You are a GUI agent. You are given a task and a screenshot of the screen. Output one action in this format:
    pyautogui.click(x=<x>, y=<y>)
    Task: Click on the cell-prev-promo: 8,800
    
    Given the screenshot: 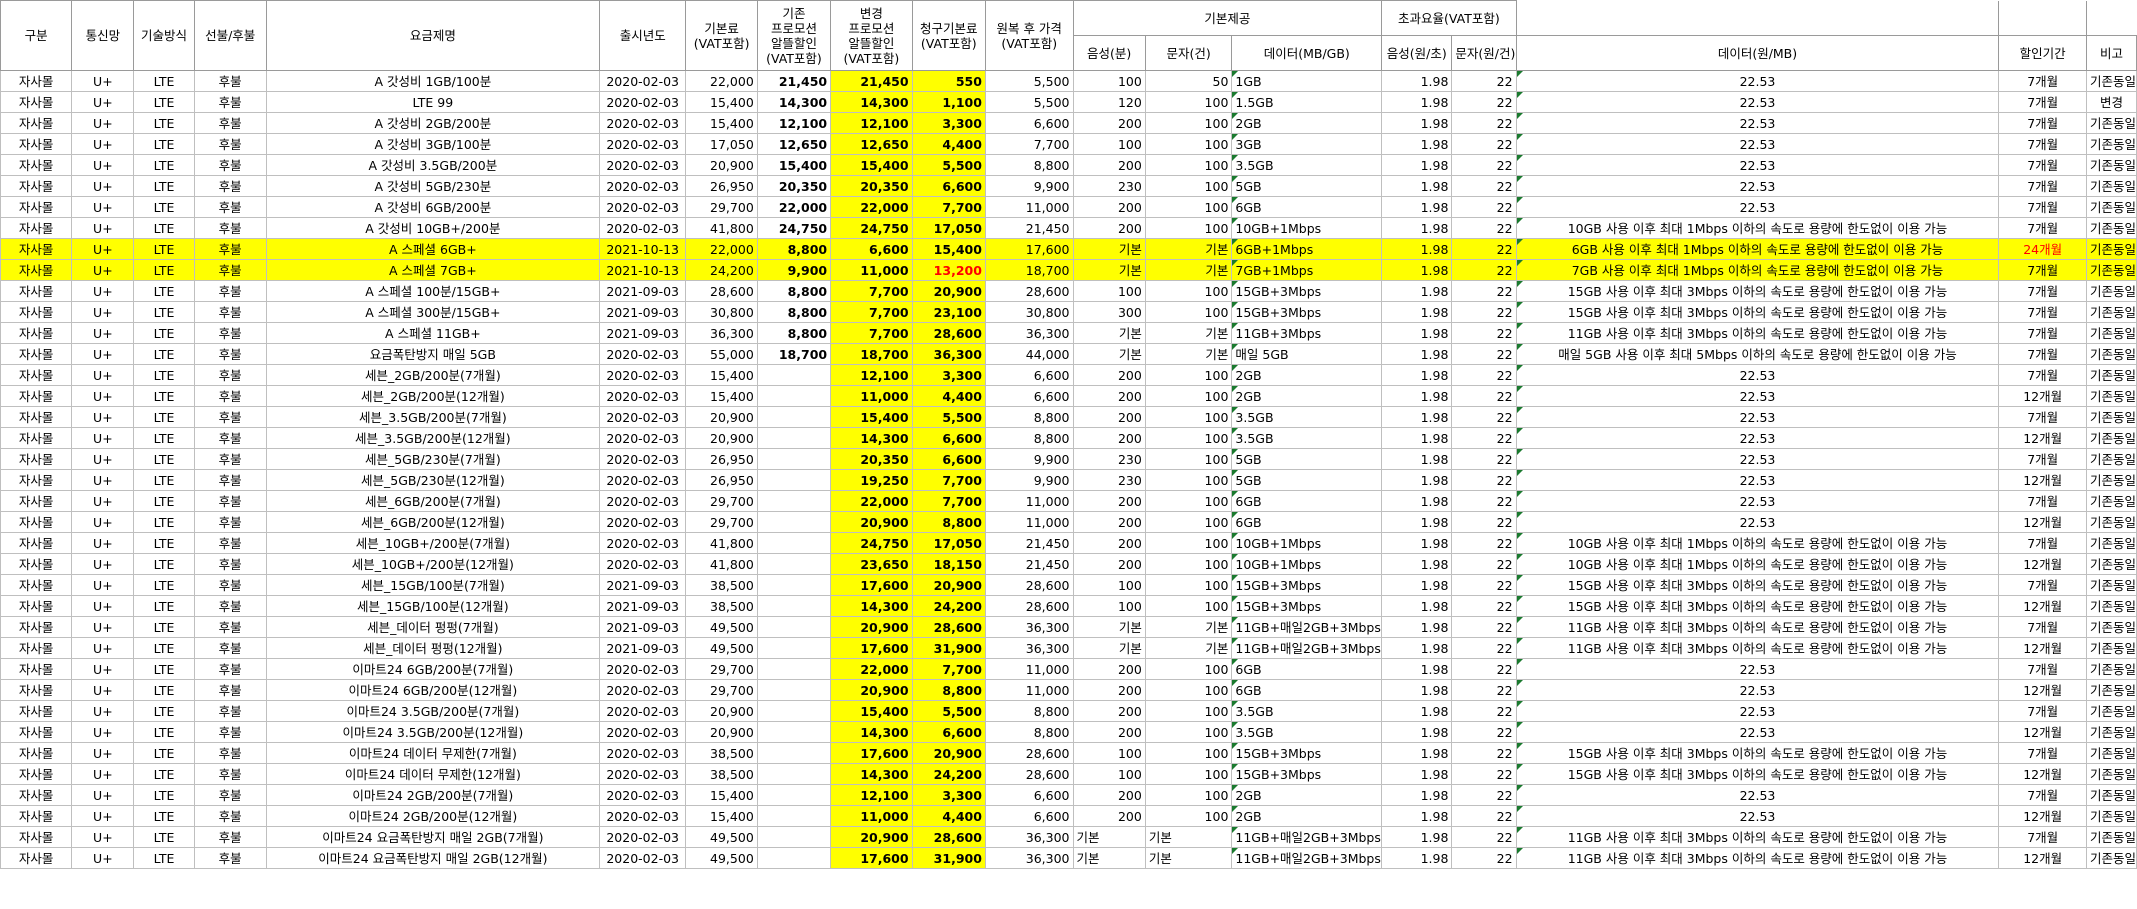 What is the action you would take?
    pyautogui.click(x=794, y=312)
    